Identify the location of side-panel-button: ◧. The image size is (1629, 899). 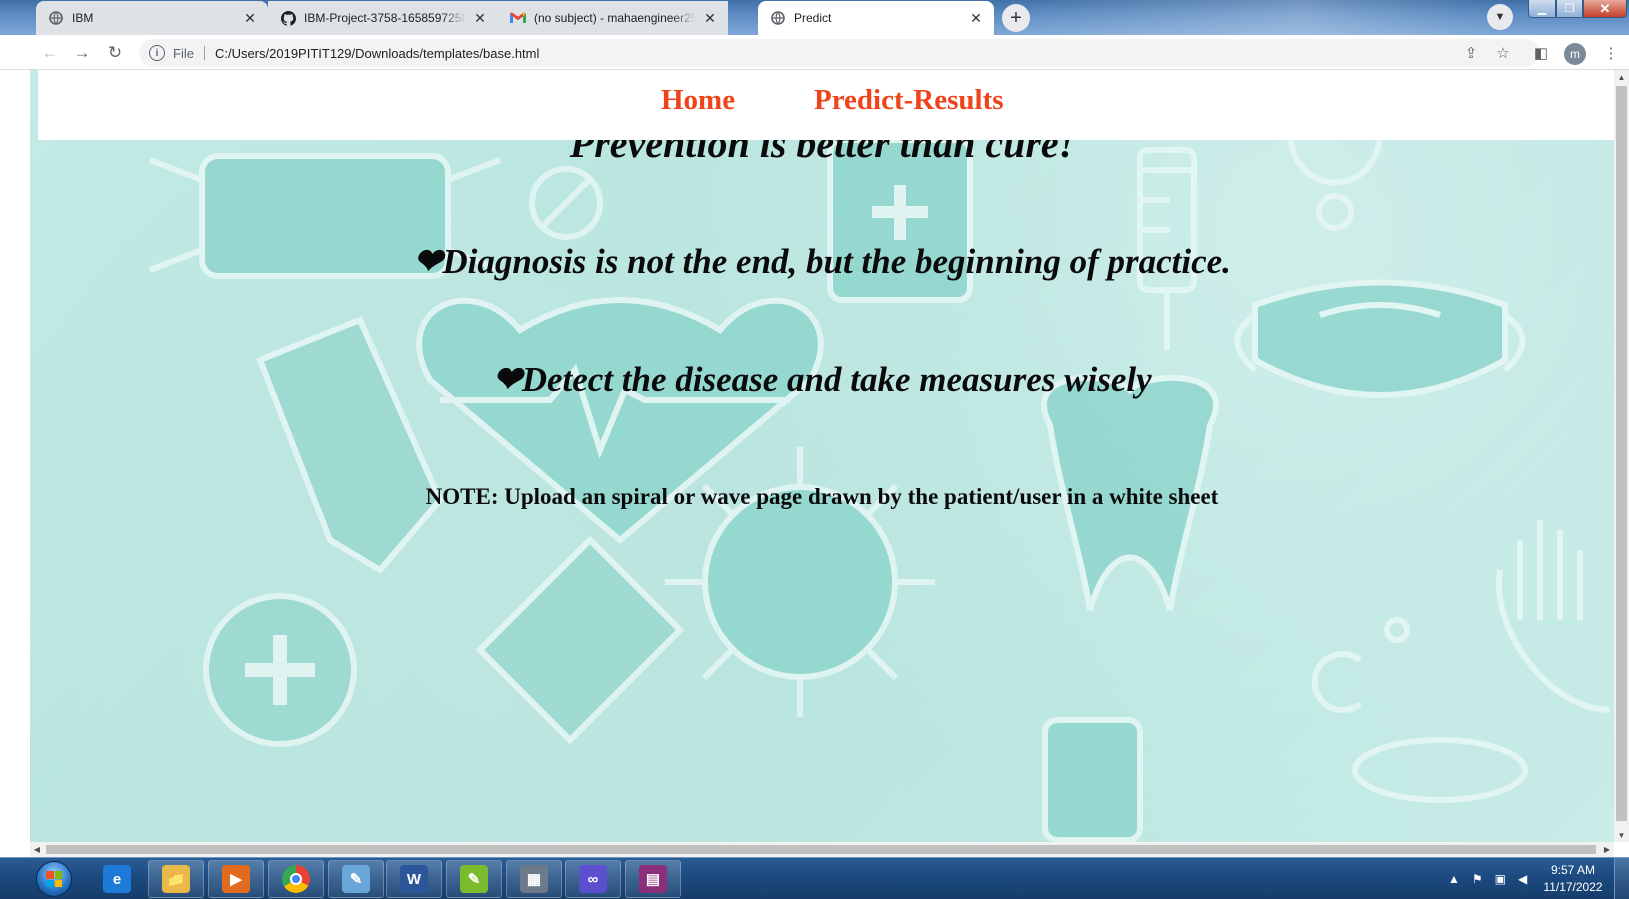
(1541, 53).